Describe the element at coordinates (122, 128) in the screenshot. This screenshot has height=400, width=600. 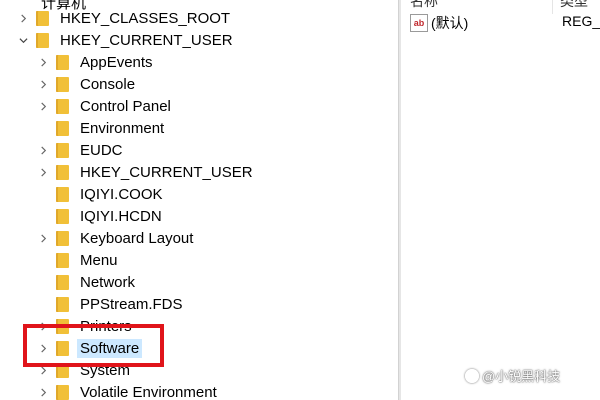
I see `tree-item-label: Environment` at that location.